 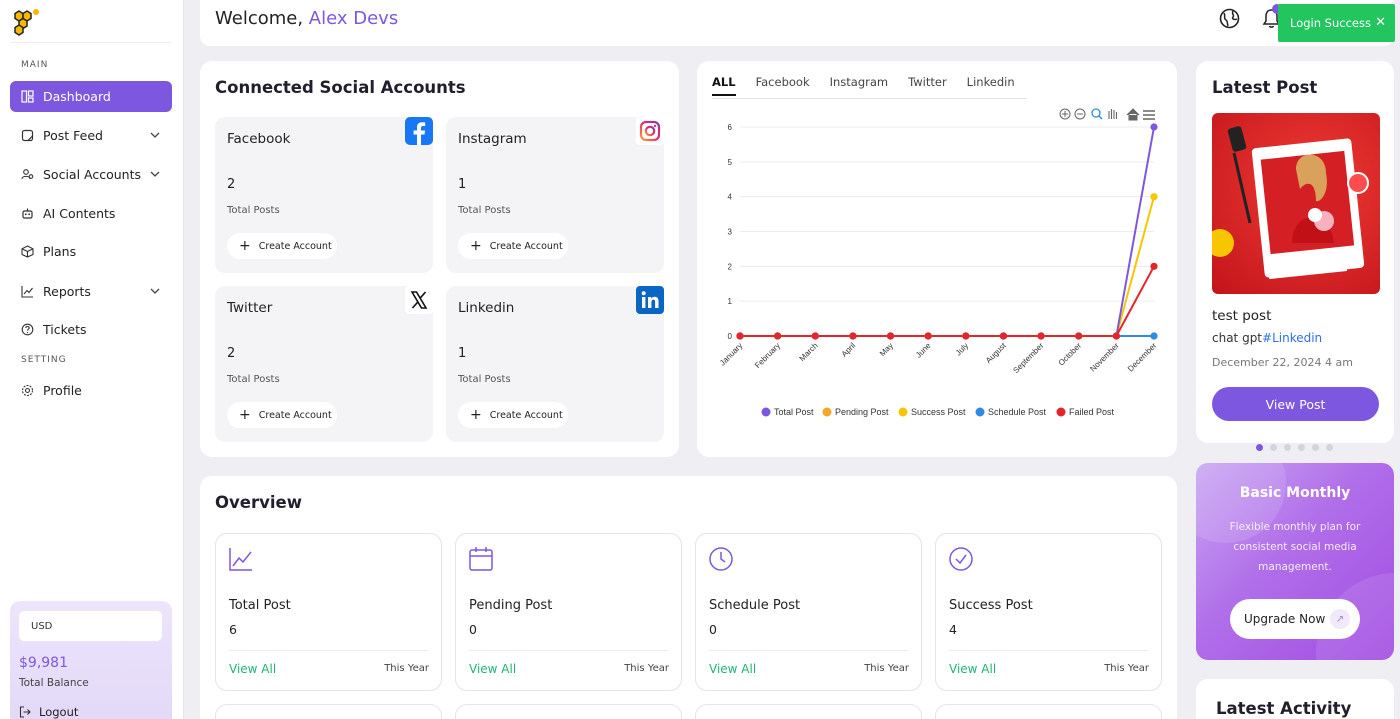 I want to click on x-tick-label: October, so click(x=1070, y=354).